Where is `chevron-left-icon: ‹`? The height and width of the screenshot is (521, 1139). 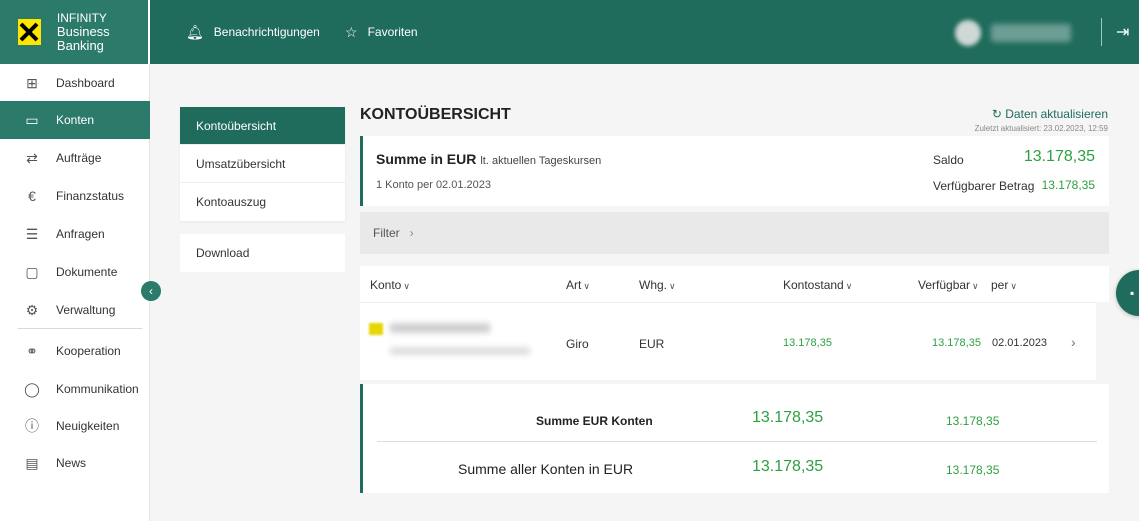 chevron-left-icon: ‹ is located at coordinates (151, 291).